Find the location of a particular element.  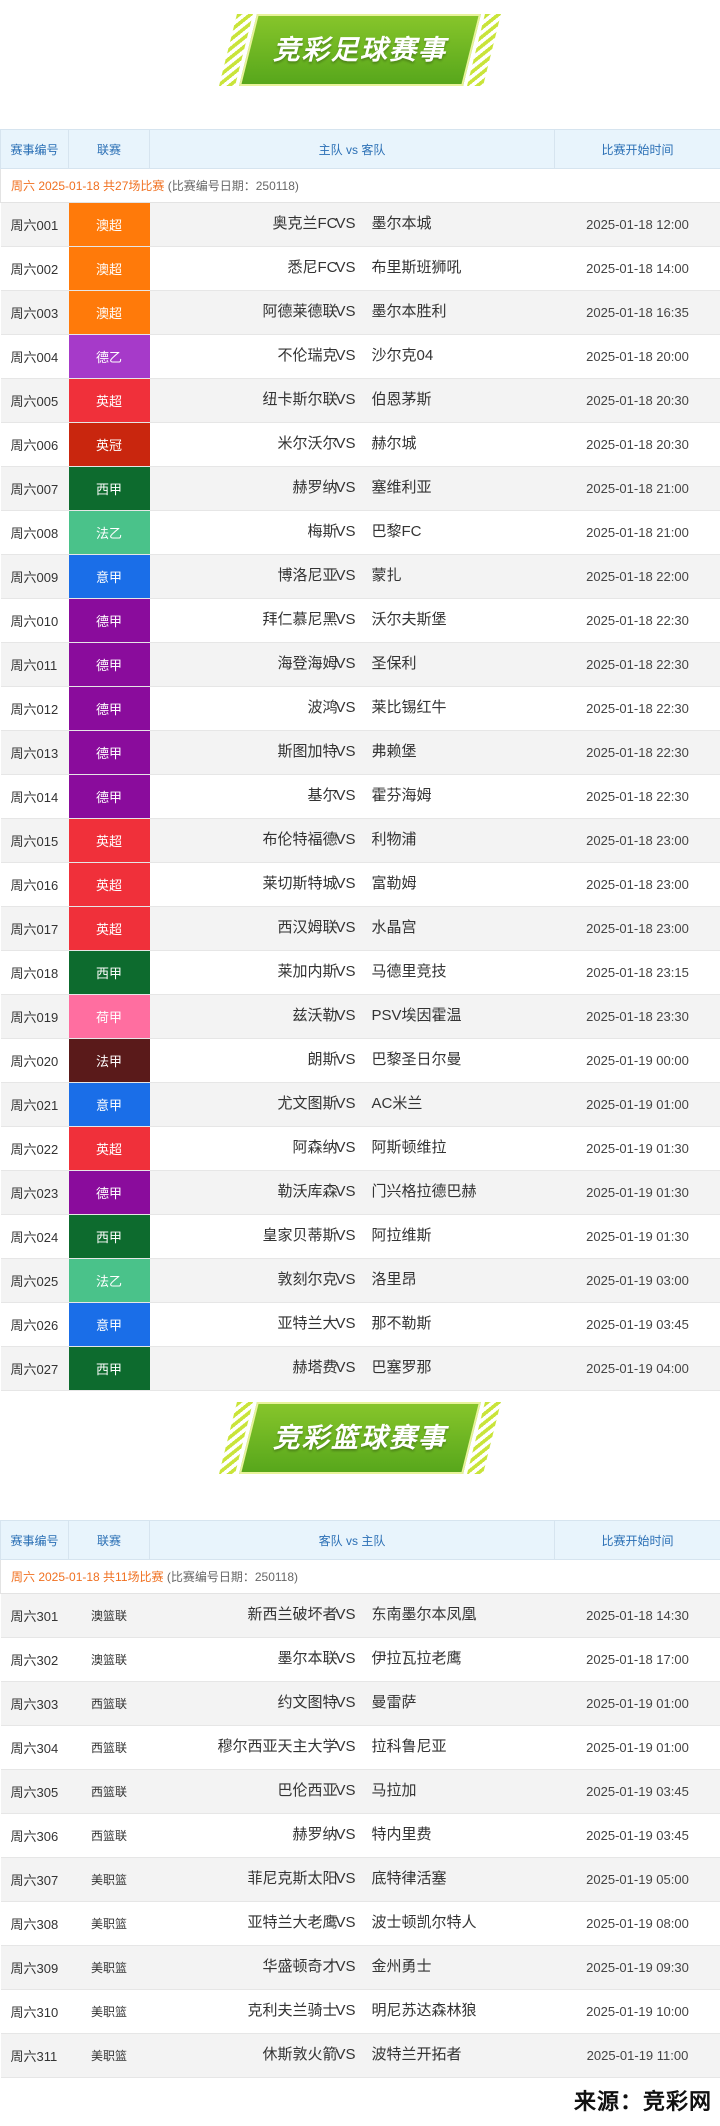

second-team: 墨尔本胜利 is located at coordinates (409, 311).